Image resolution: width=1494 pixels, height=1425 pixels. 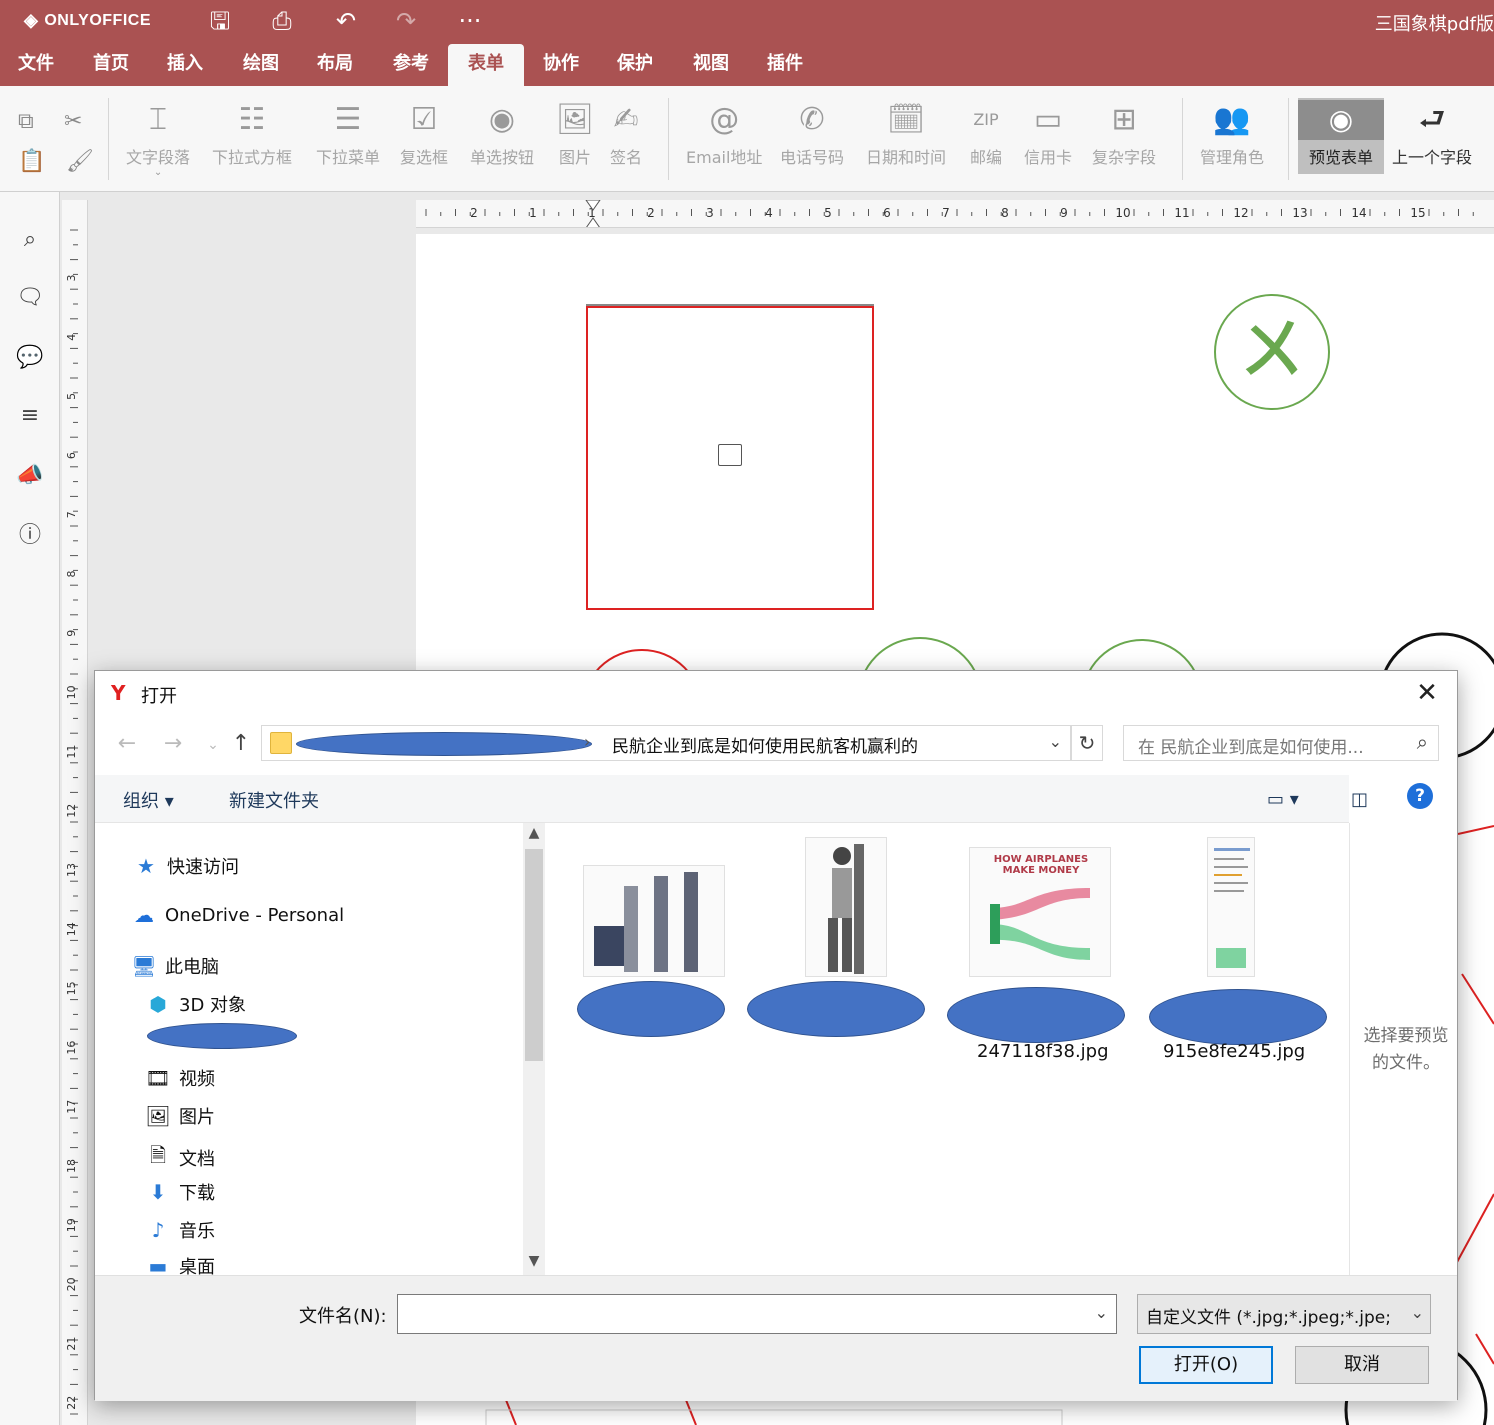 What do you see at coordinates (73, 122) in the screenshot?
I see `cut-icon: ✂` at bounding box center [73, 122].